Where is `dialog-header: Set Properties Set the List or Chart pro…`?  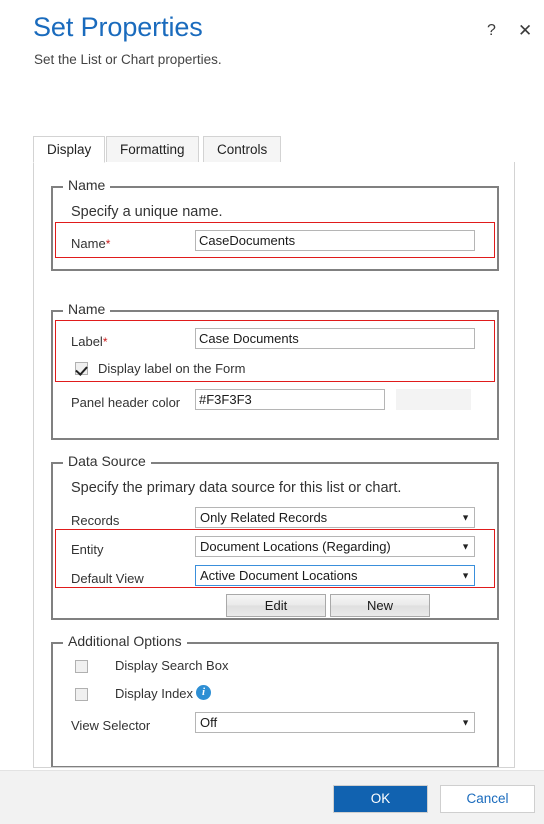
dialog-header: Set Properties Set the List or Chart pro… is located at coordinates (272, 55).